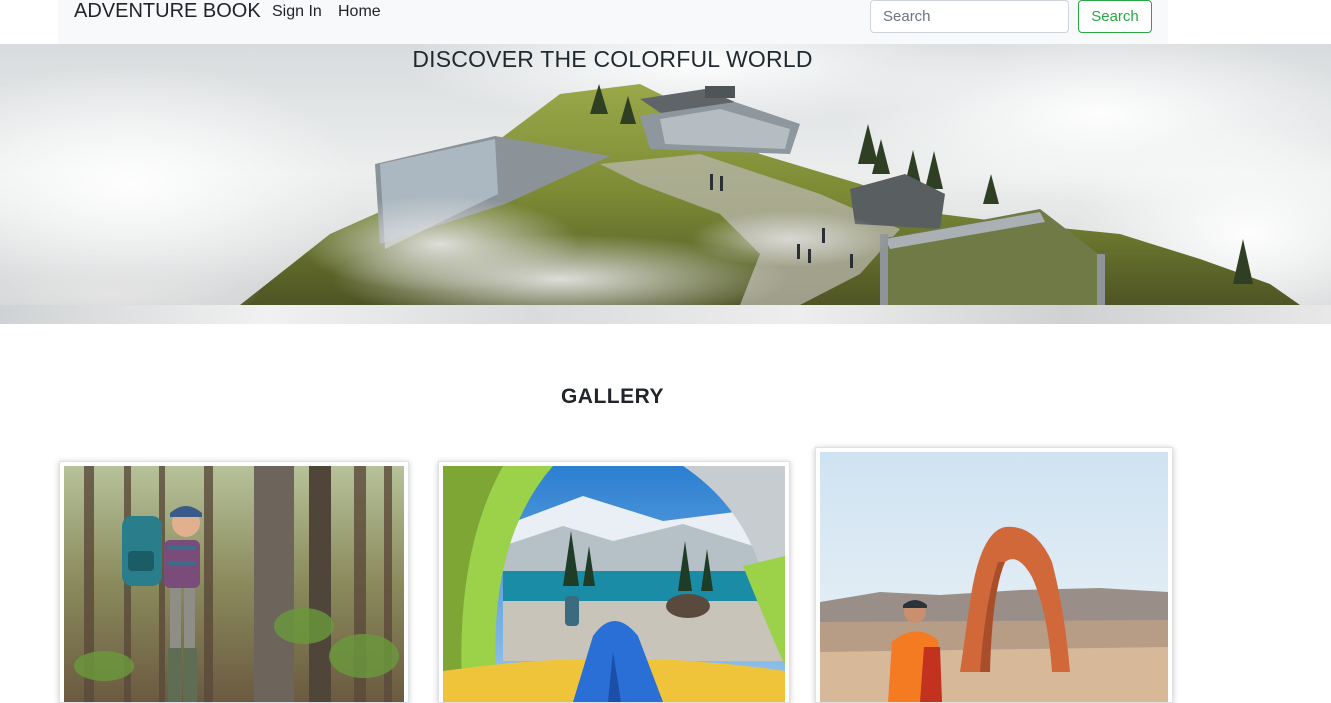  I want to click on brand-logo-link: ADVENTURE BOOK, so click(167, 11).